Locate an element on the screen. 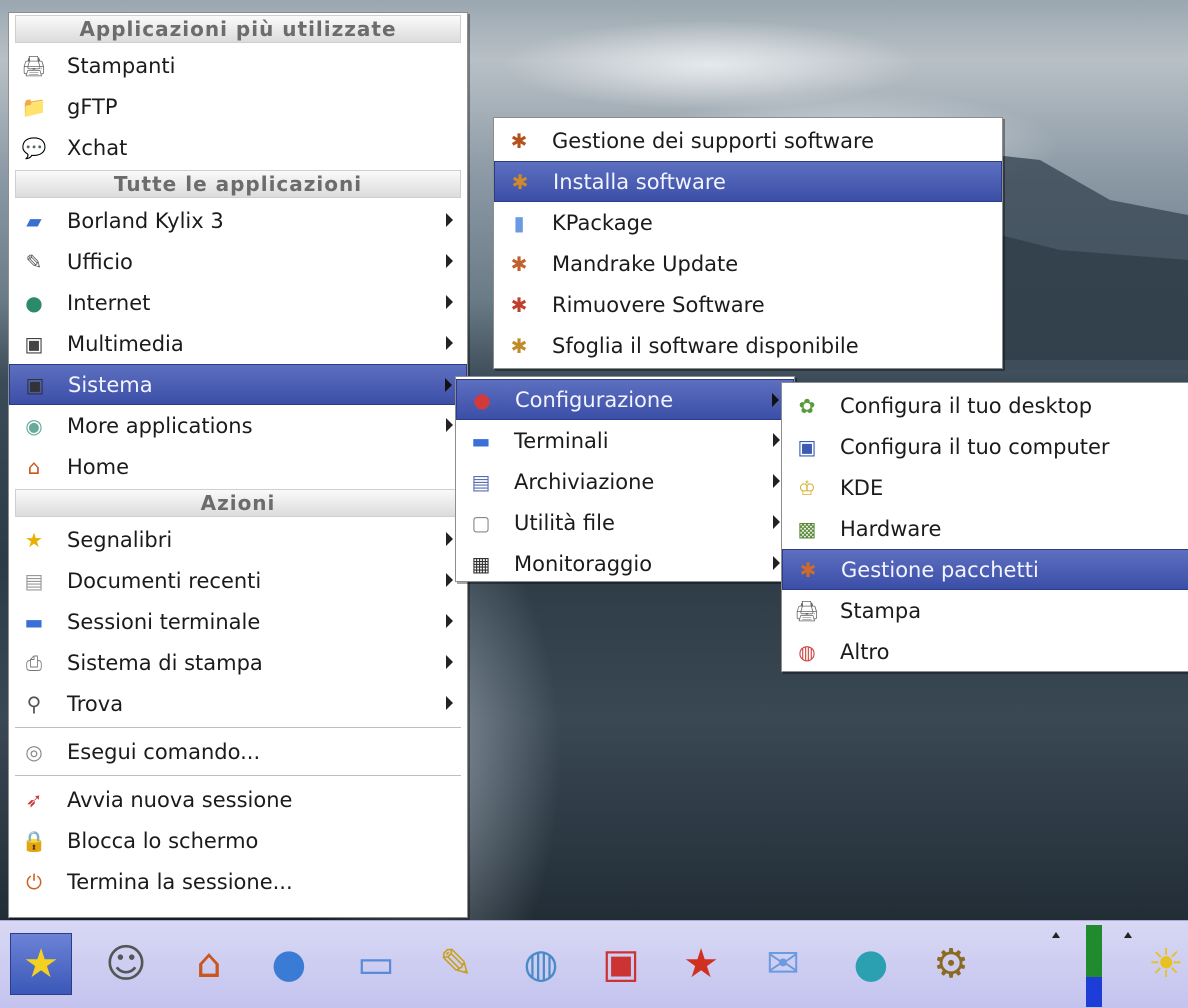 The image size is (1188, 1008). software-item-sfoglia-il-software-disponibile: ✱ Sfoglia il software disponibile is located at coordinates (748, 345).